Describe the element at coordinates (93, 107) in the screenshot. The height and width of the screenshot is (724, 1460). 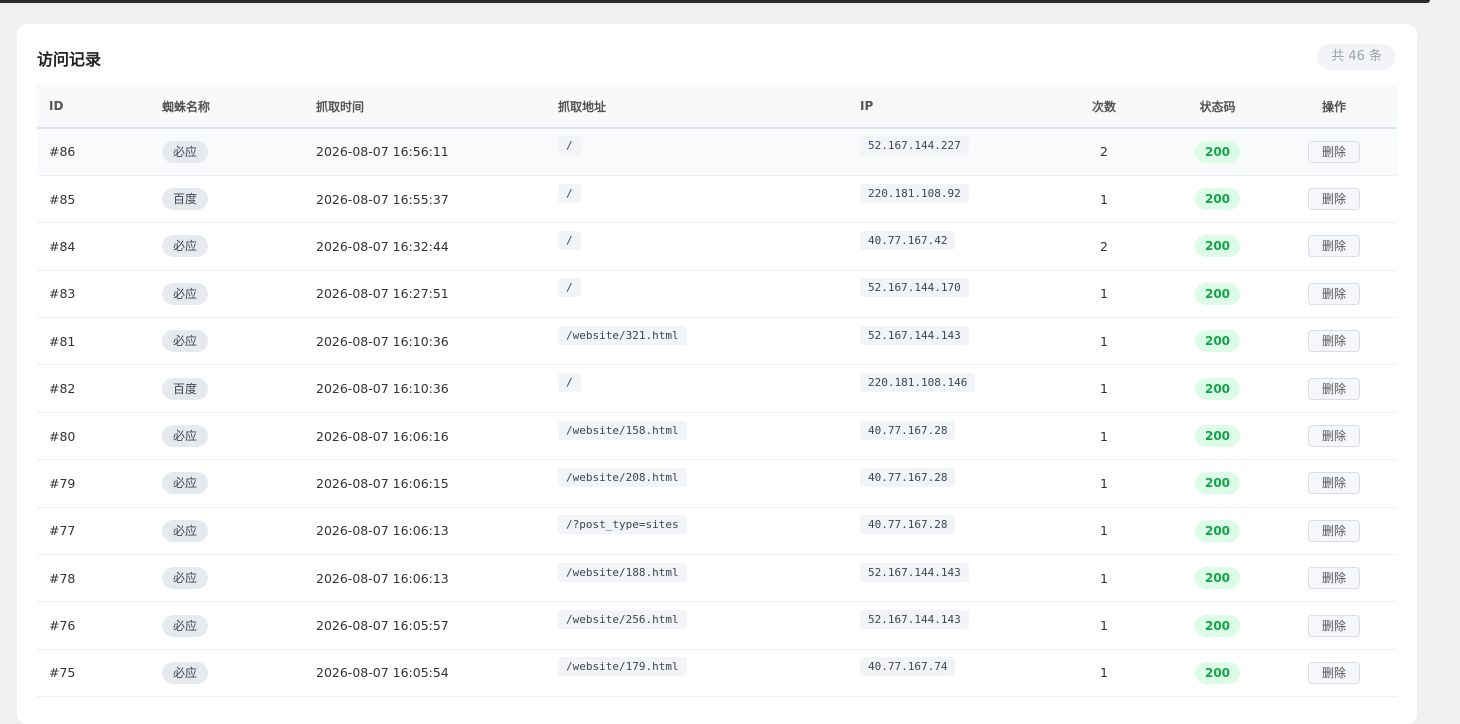
I see `column-header-id: ID` at that location.